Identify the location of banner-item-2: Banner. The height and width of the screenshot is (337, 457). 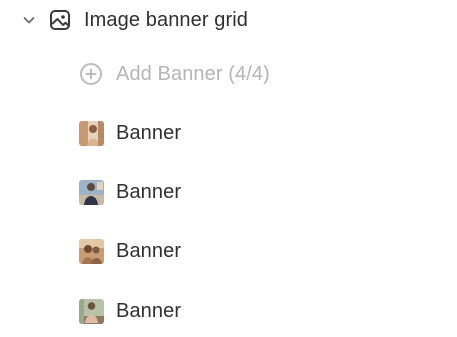
(130, 192).